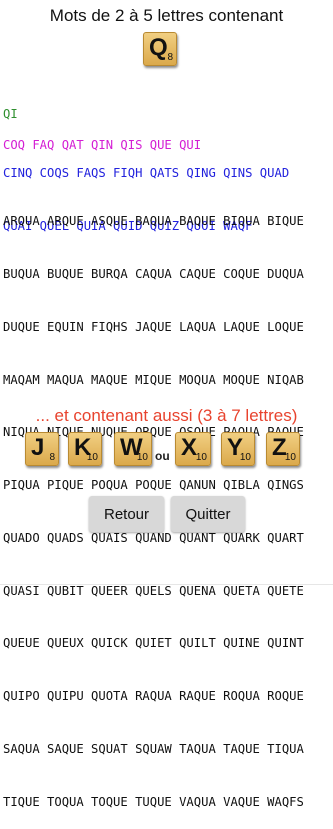  I want to click on or-label: ou, so click(162, 456).